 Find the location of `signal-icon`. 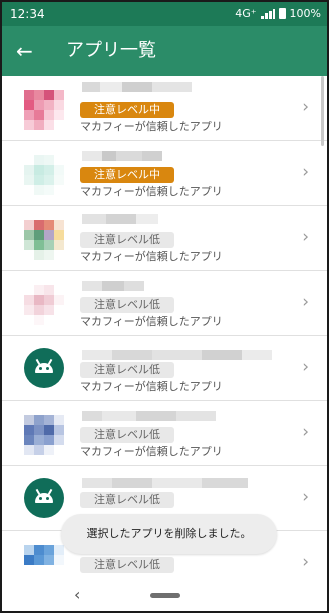

signal-icon is located at coordinates (267, 13).